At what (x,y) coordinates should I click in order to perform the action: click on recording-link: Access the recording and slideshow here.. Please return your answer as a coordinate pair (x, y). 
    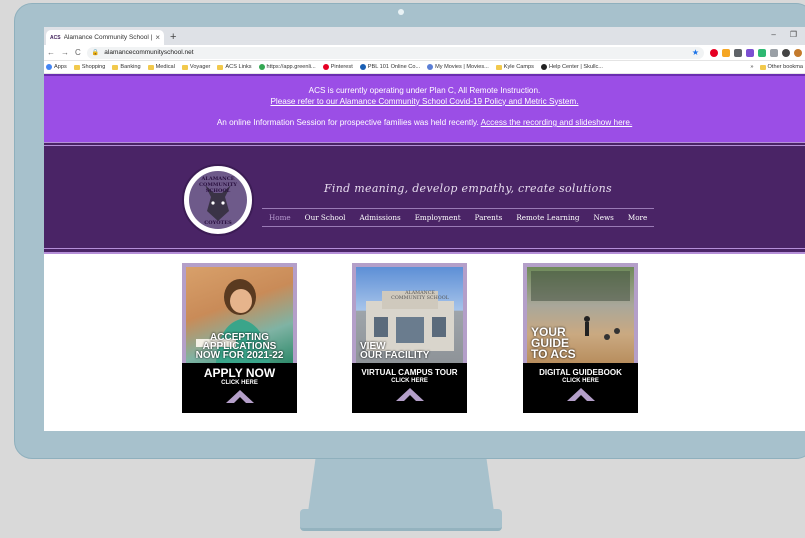
    Looking at the image, I should click on (557, 122).